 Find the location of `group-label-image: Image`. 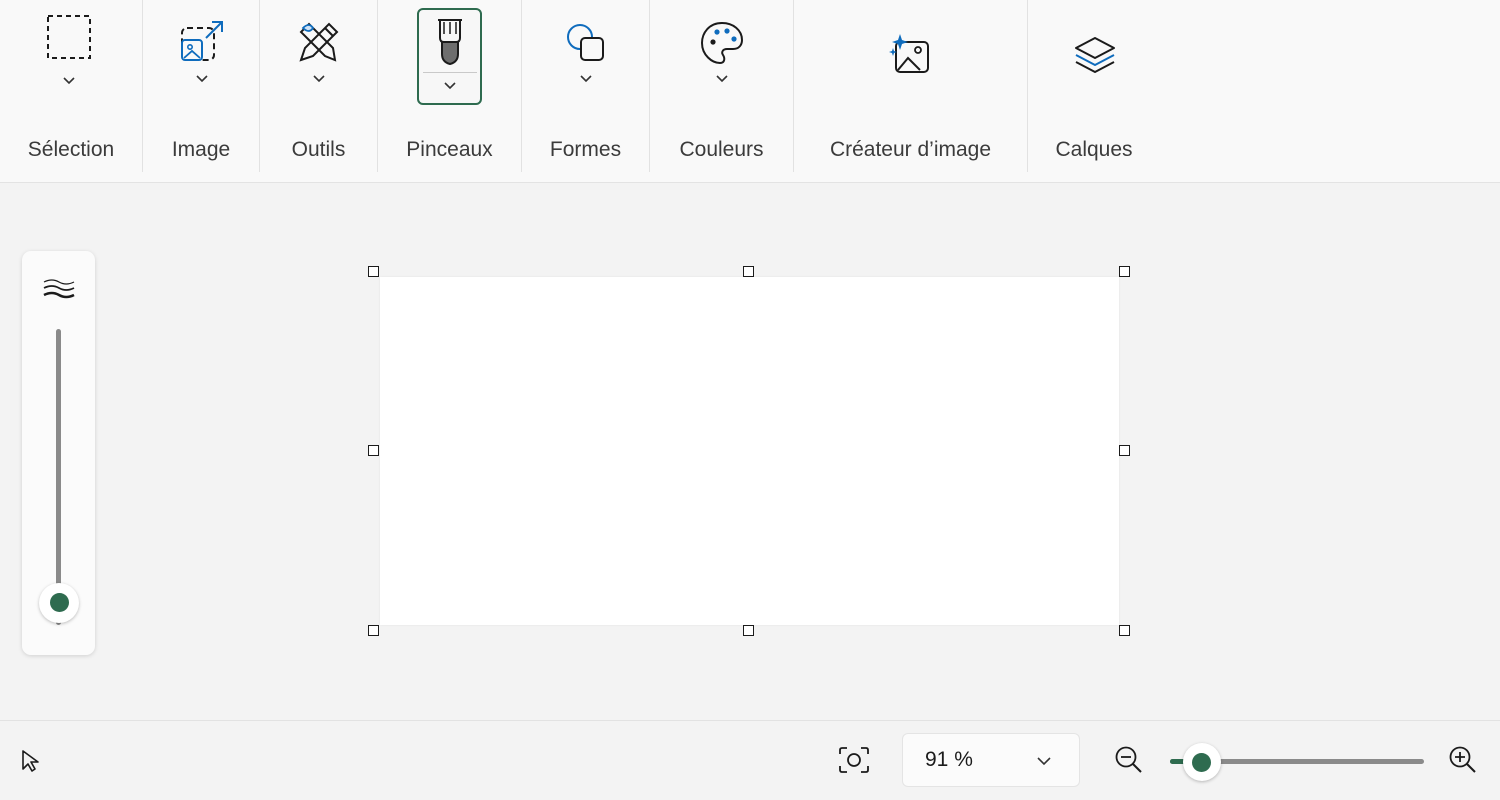

group-label-image: Image is located at coordinates (201, 149).